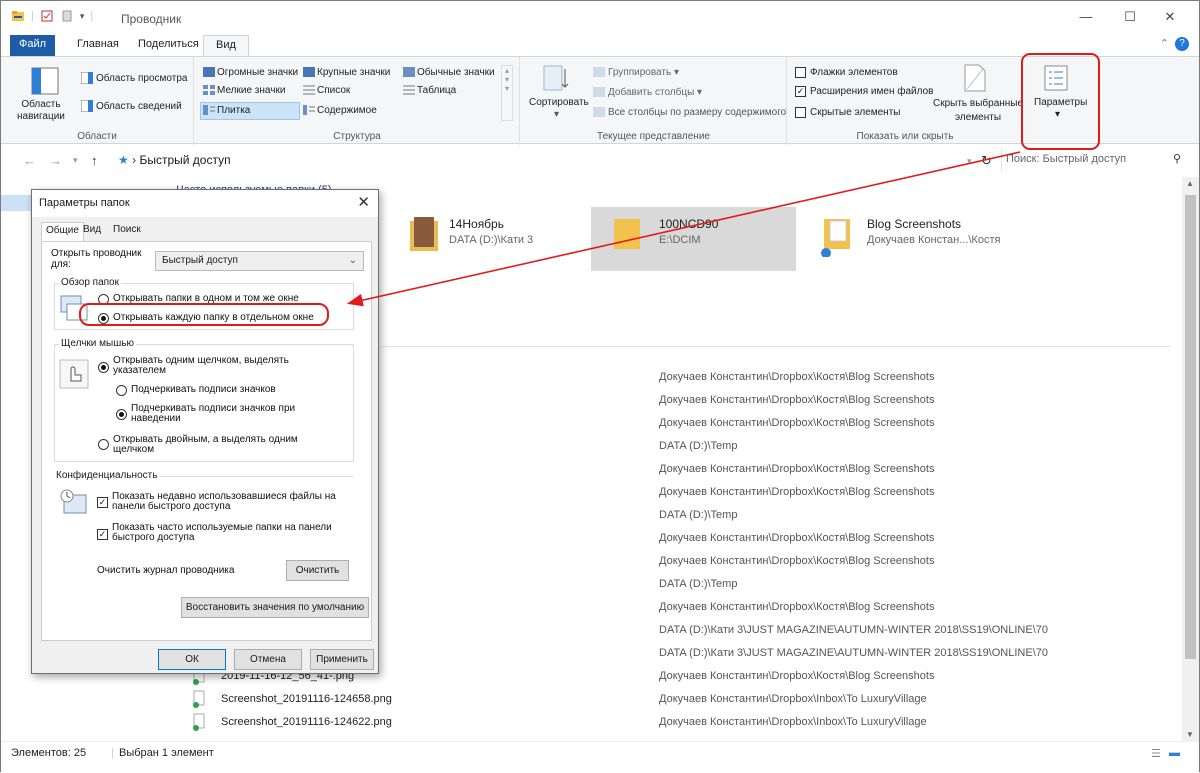  Describe the element at coordinates (800, 72) in the screenshot. I see `item-checkboxes-checkbox` at that location.